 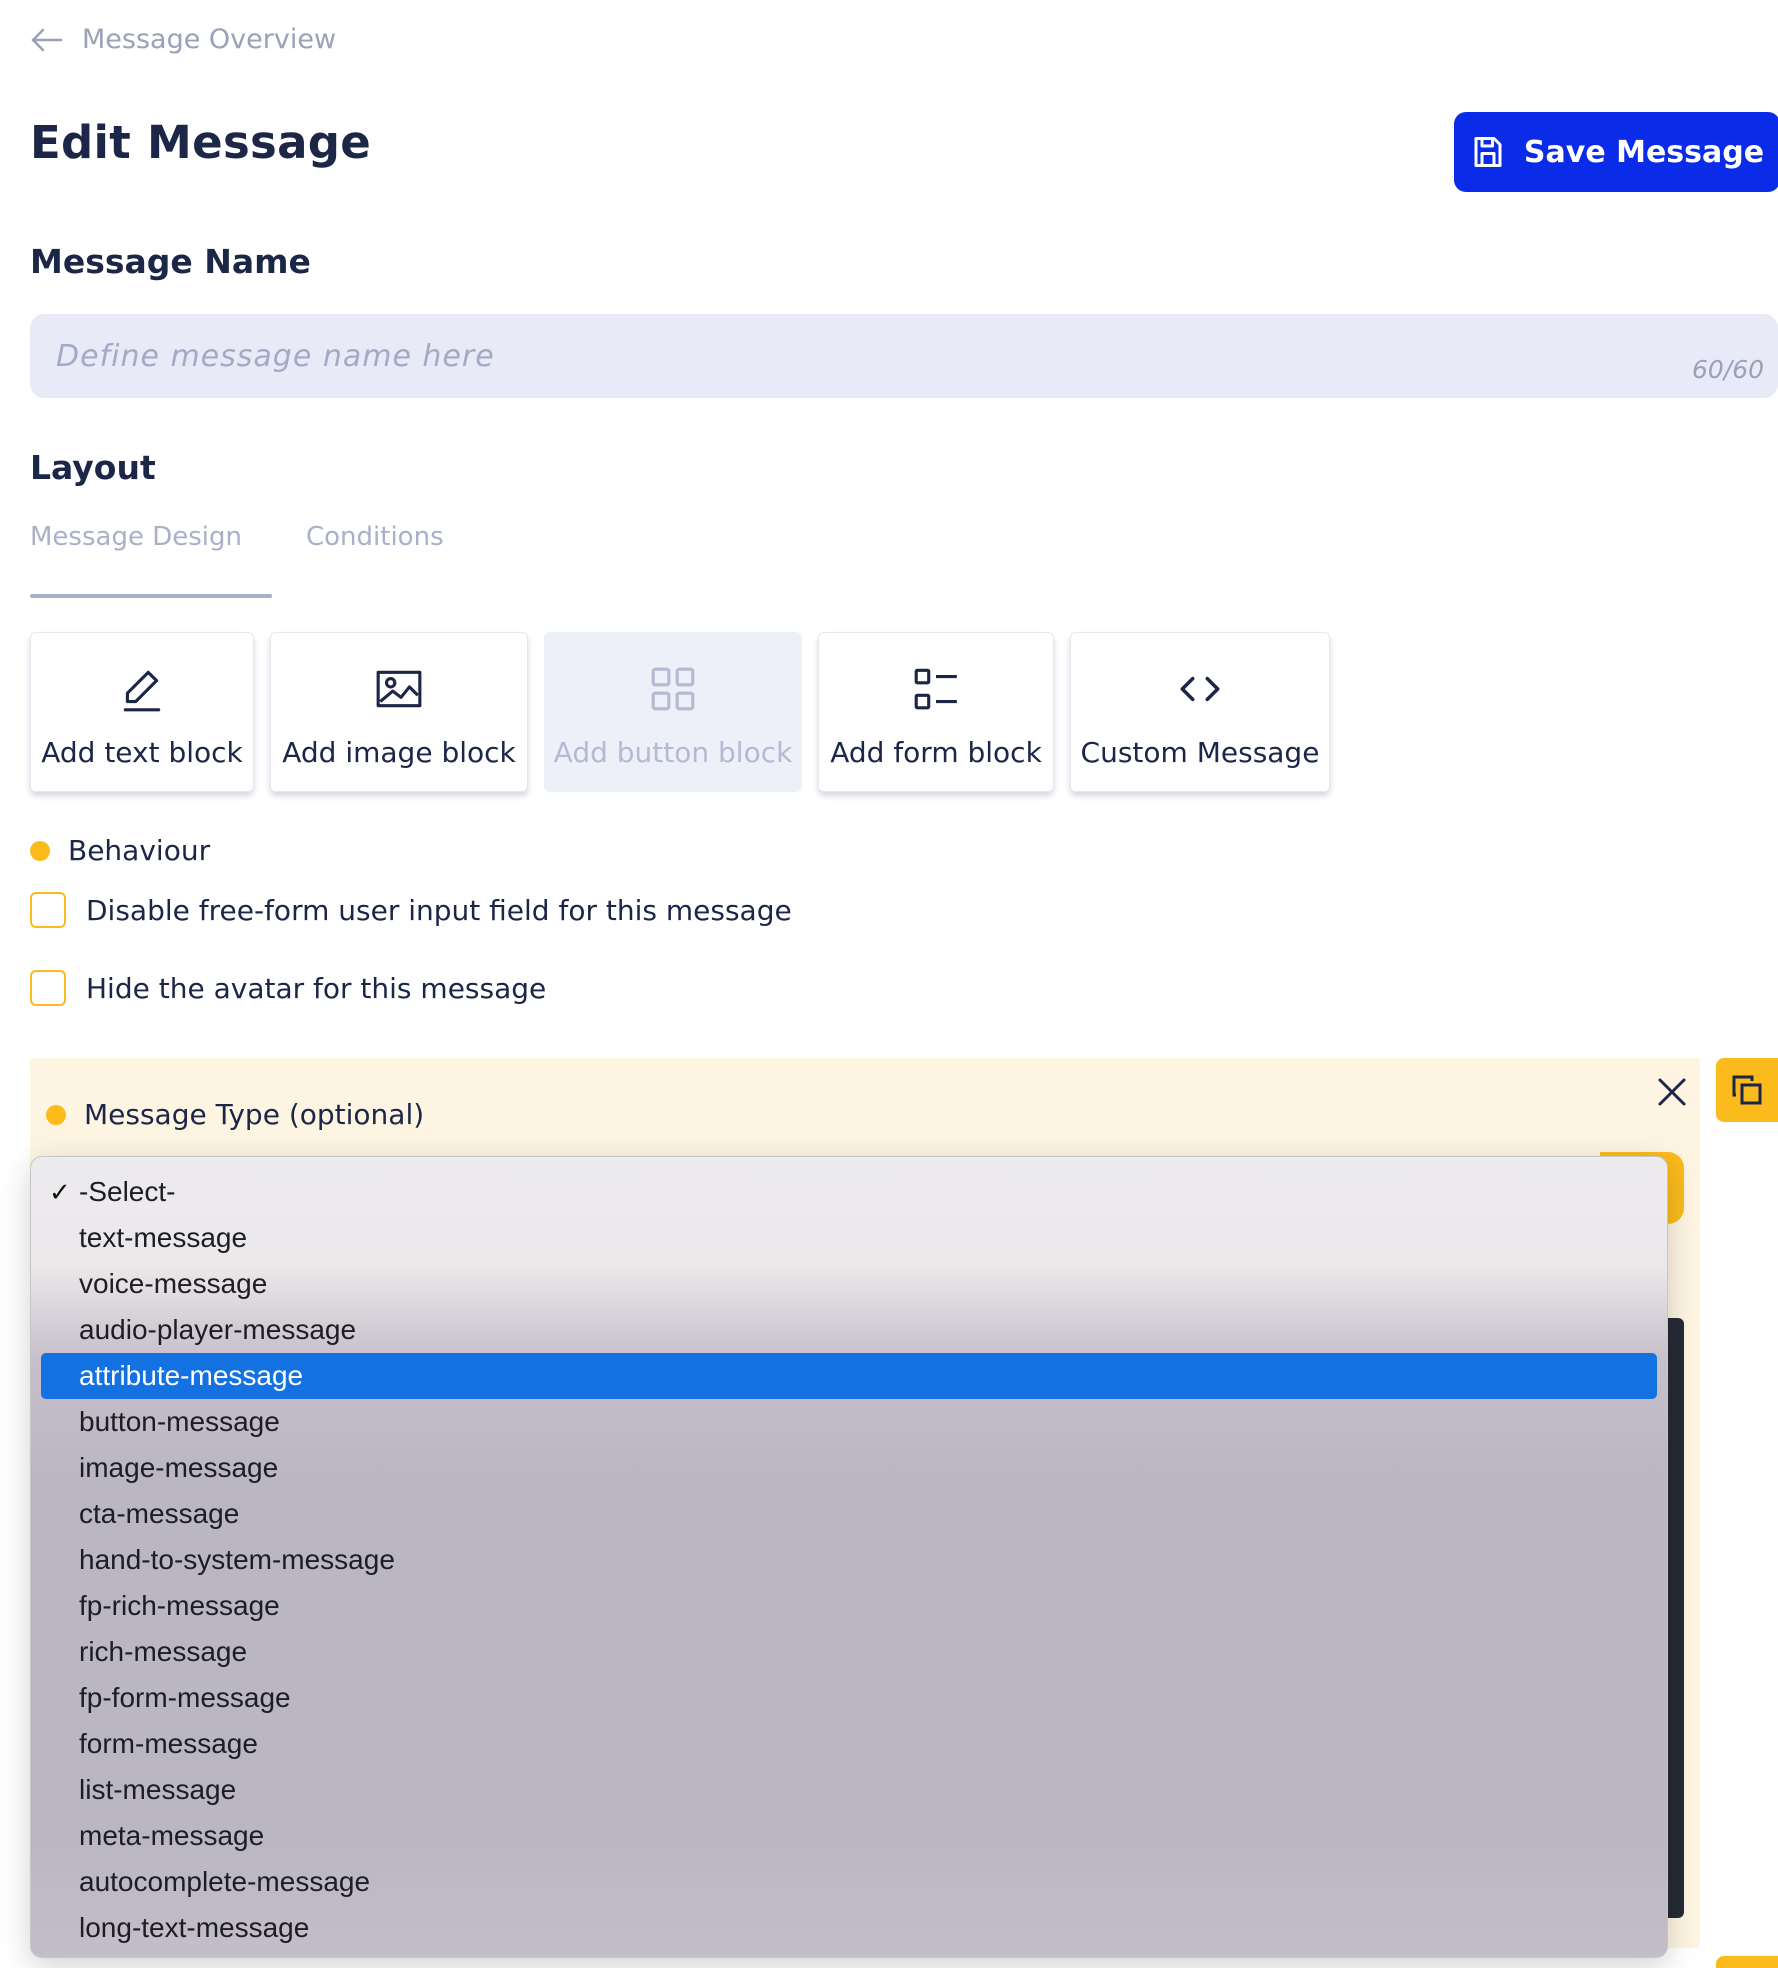 I want to click on dropdown-option-label: cta-message, so click(x=159, y=1513).